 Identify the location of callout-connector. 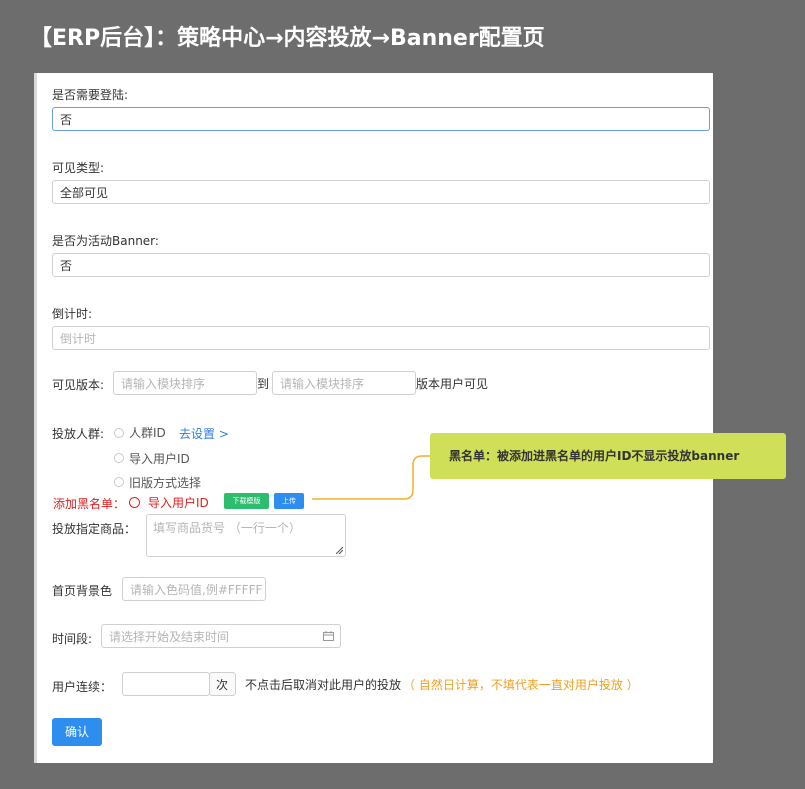
(371, 477).